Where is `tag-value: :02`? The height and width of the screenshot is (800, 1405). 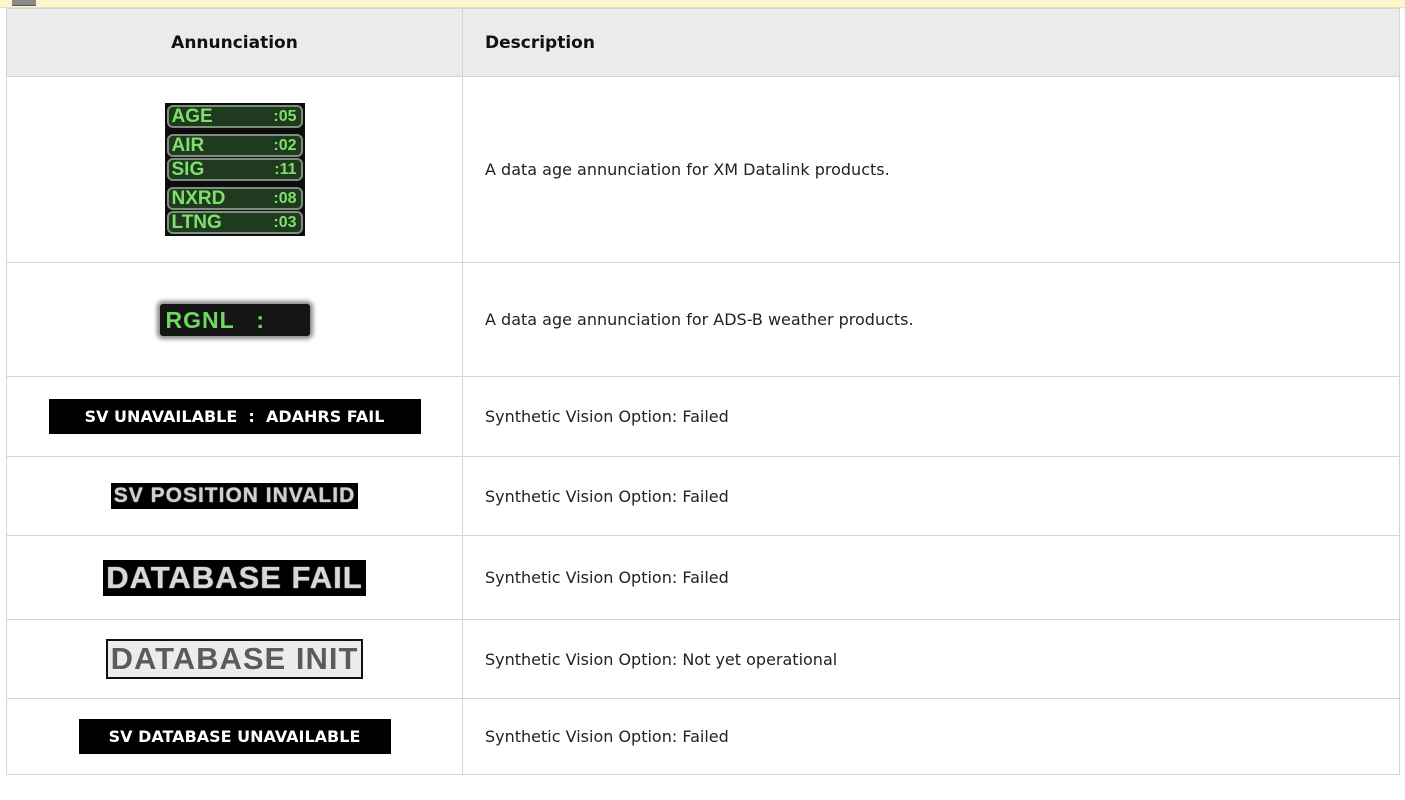 tag-value: :02 is located at coordinates (285, 145).